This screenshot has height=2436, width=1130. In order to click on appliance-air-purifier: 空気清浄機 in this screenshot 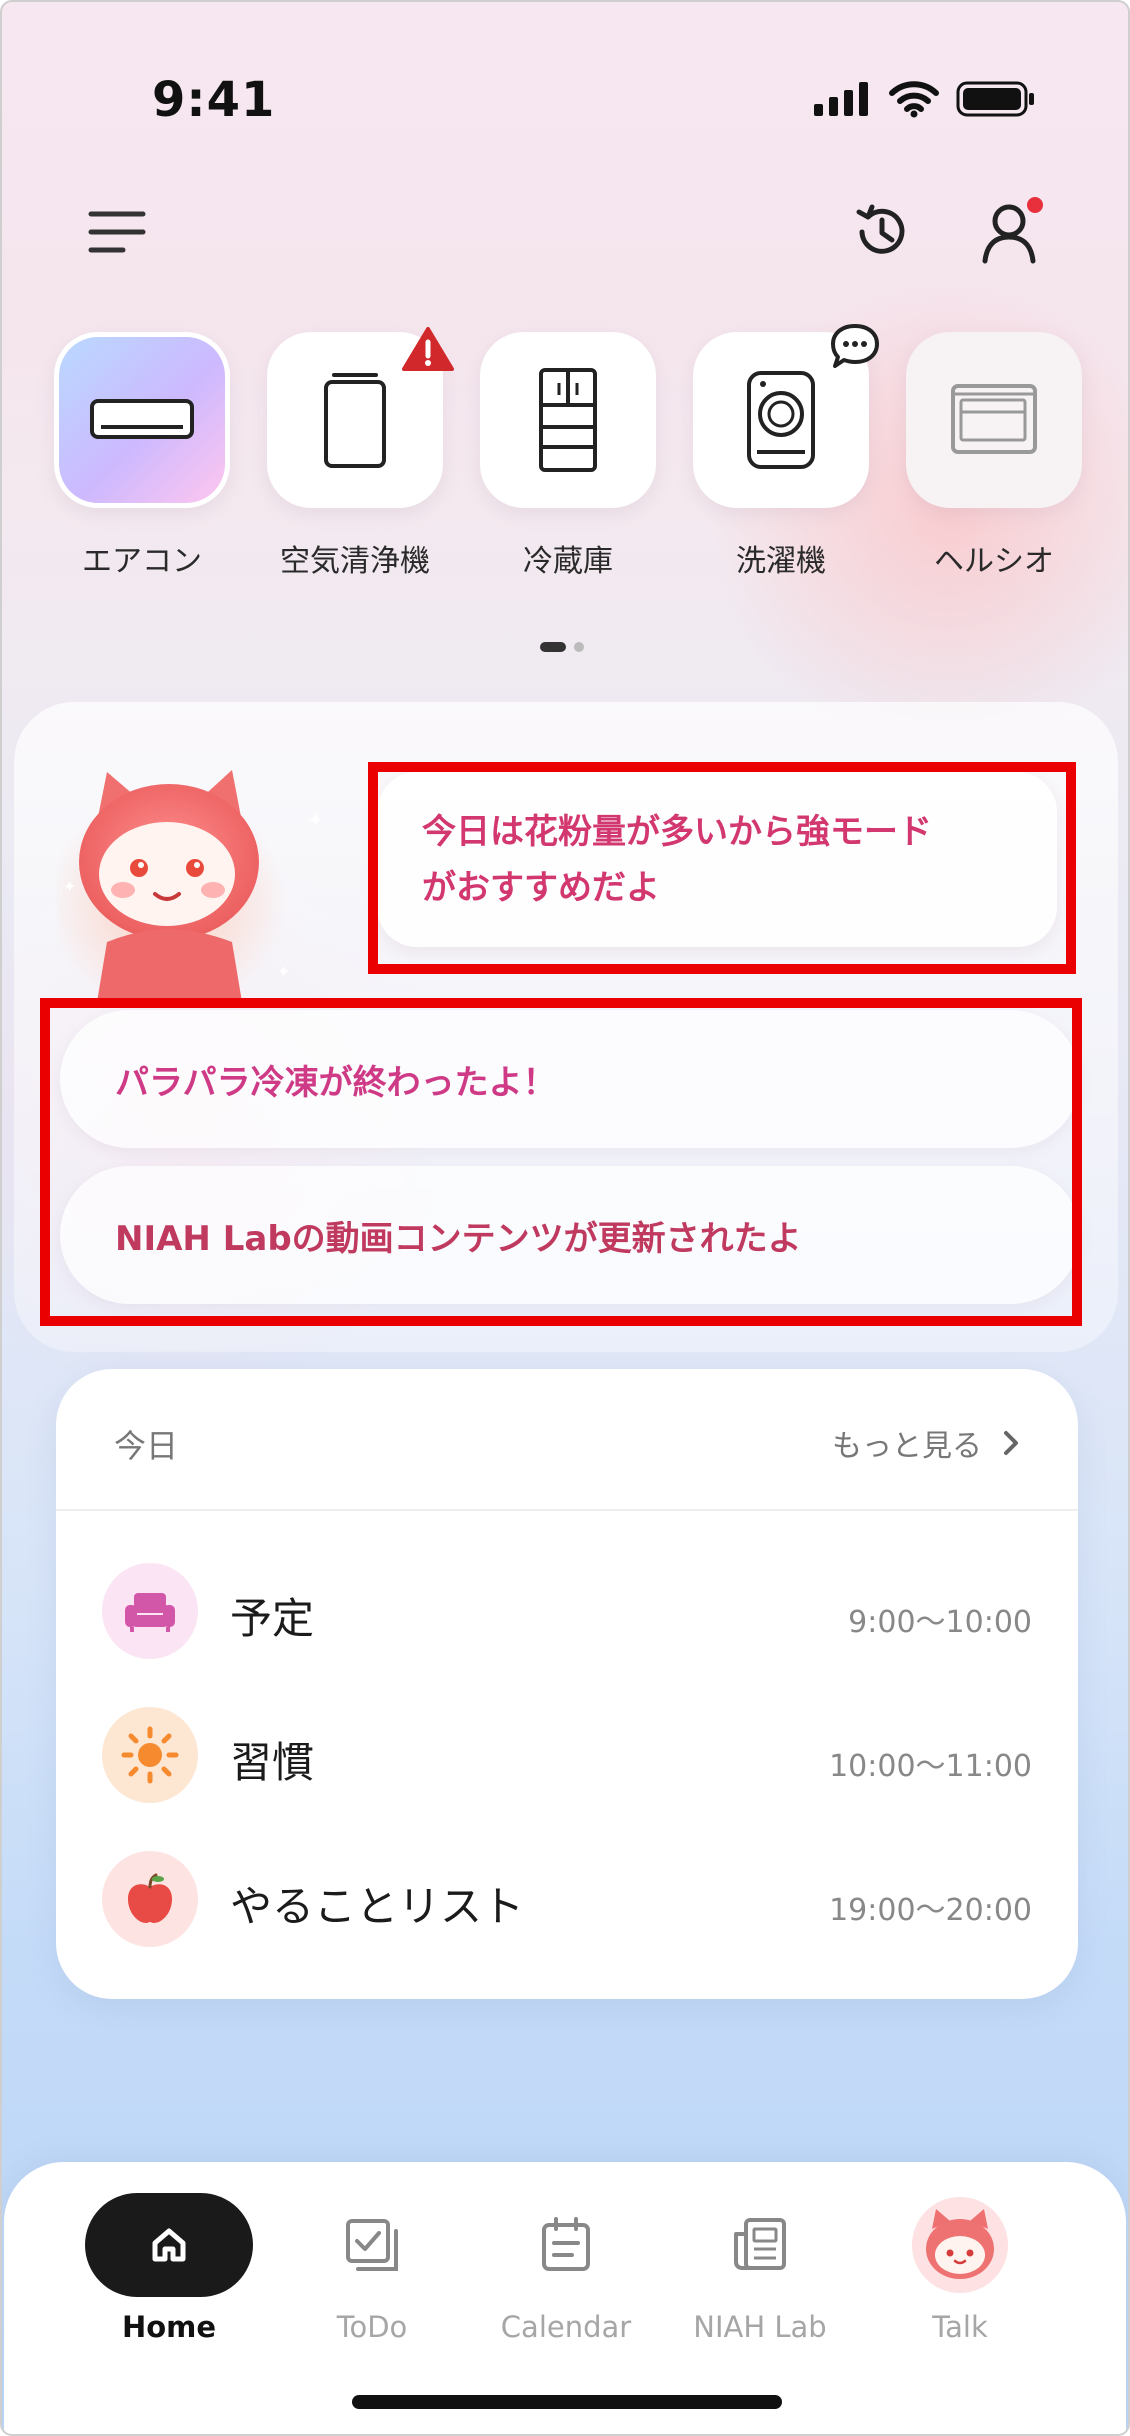, I will do `click(359, 453)`.